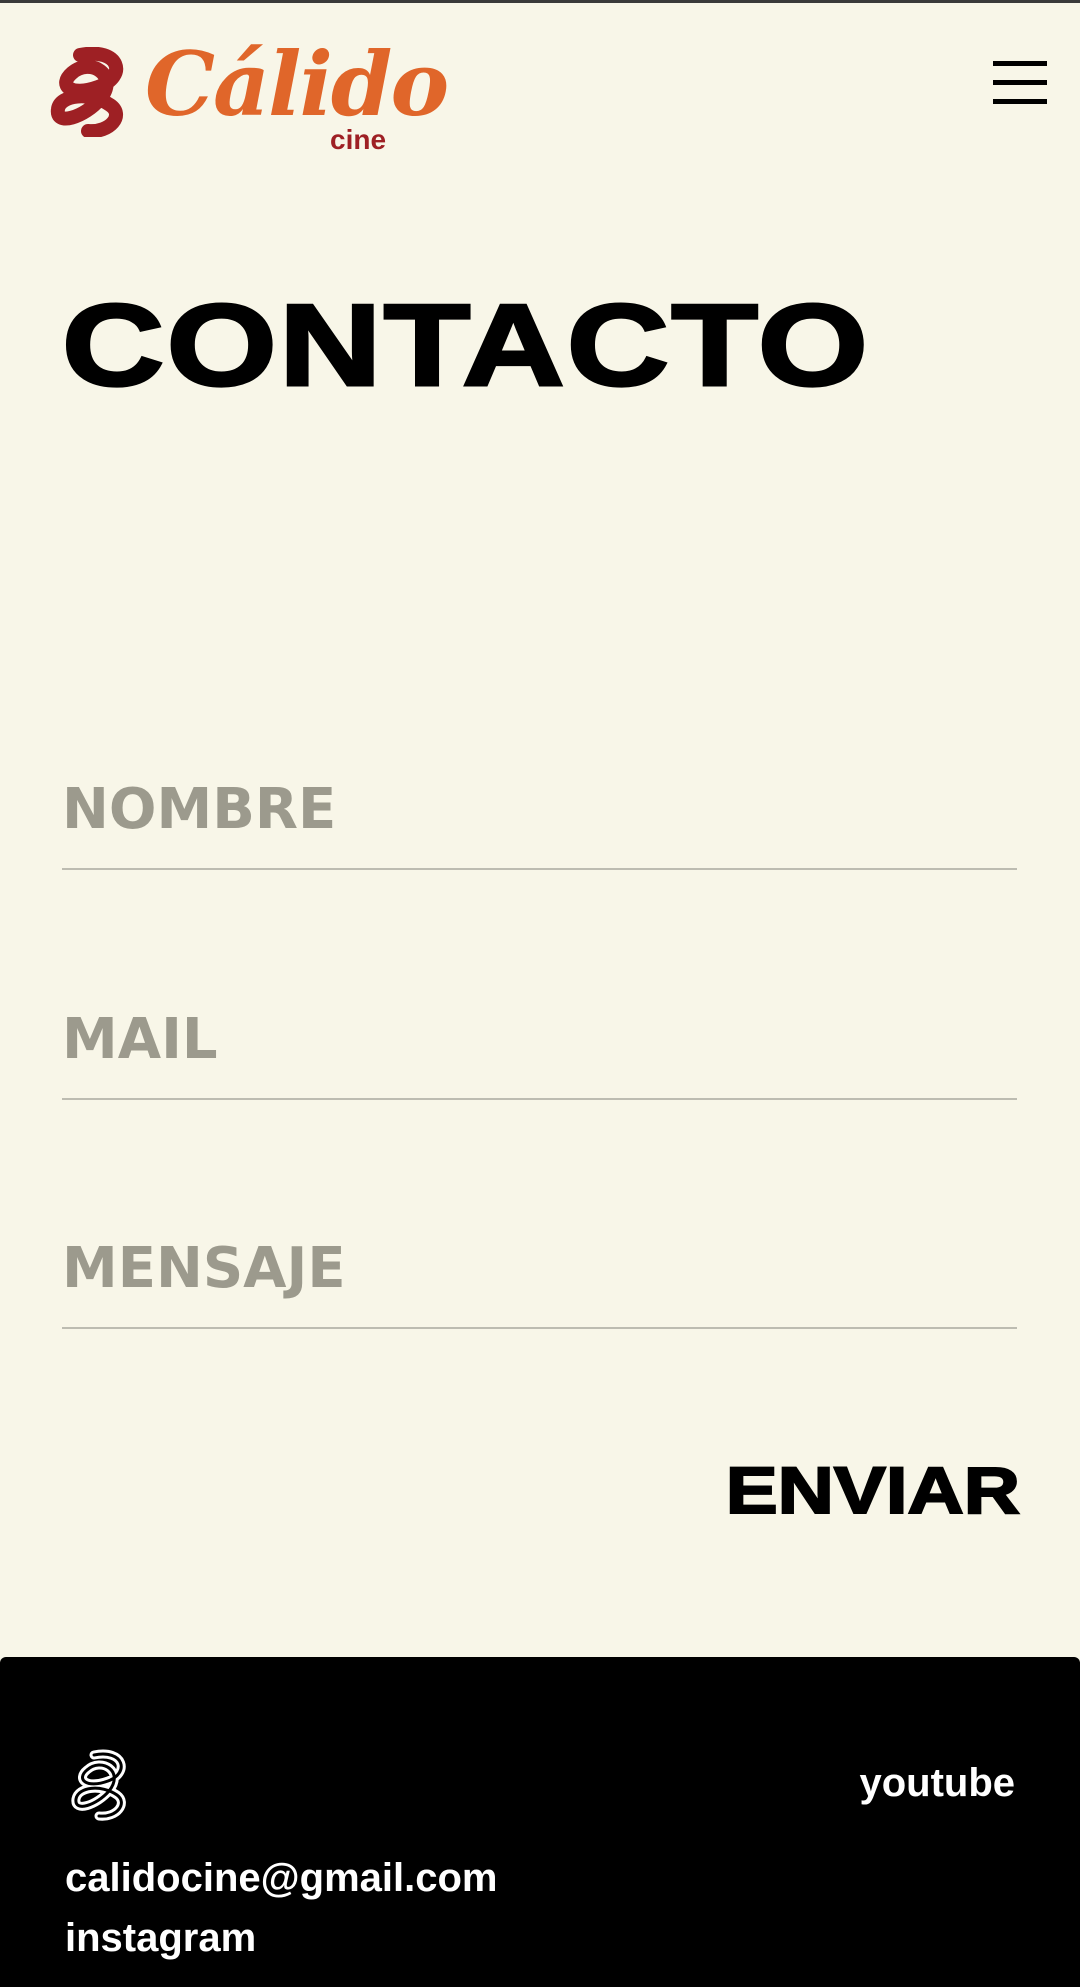 The width and height of the screenshot is (1080, 1987). I want to click on email-link: calidocine@gmail.com, so click(281, 1878).